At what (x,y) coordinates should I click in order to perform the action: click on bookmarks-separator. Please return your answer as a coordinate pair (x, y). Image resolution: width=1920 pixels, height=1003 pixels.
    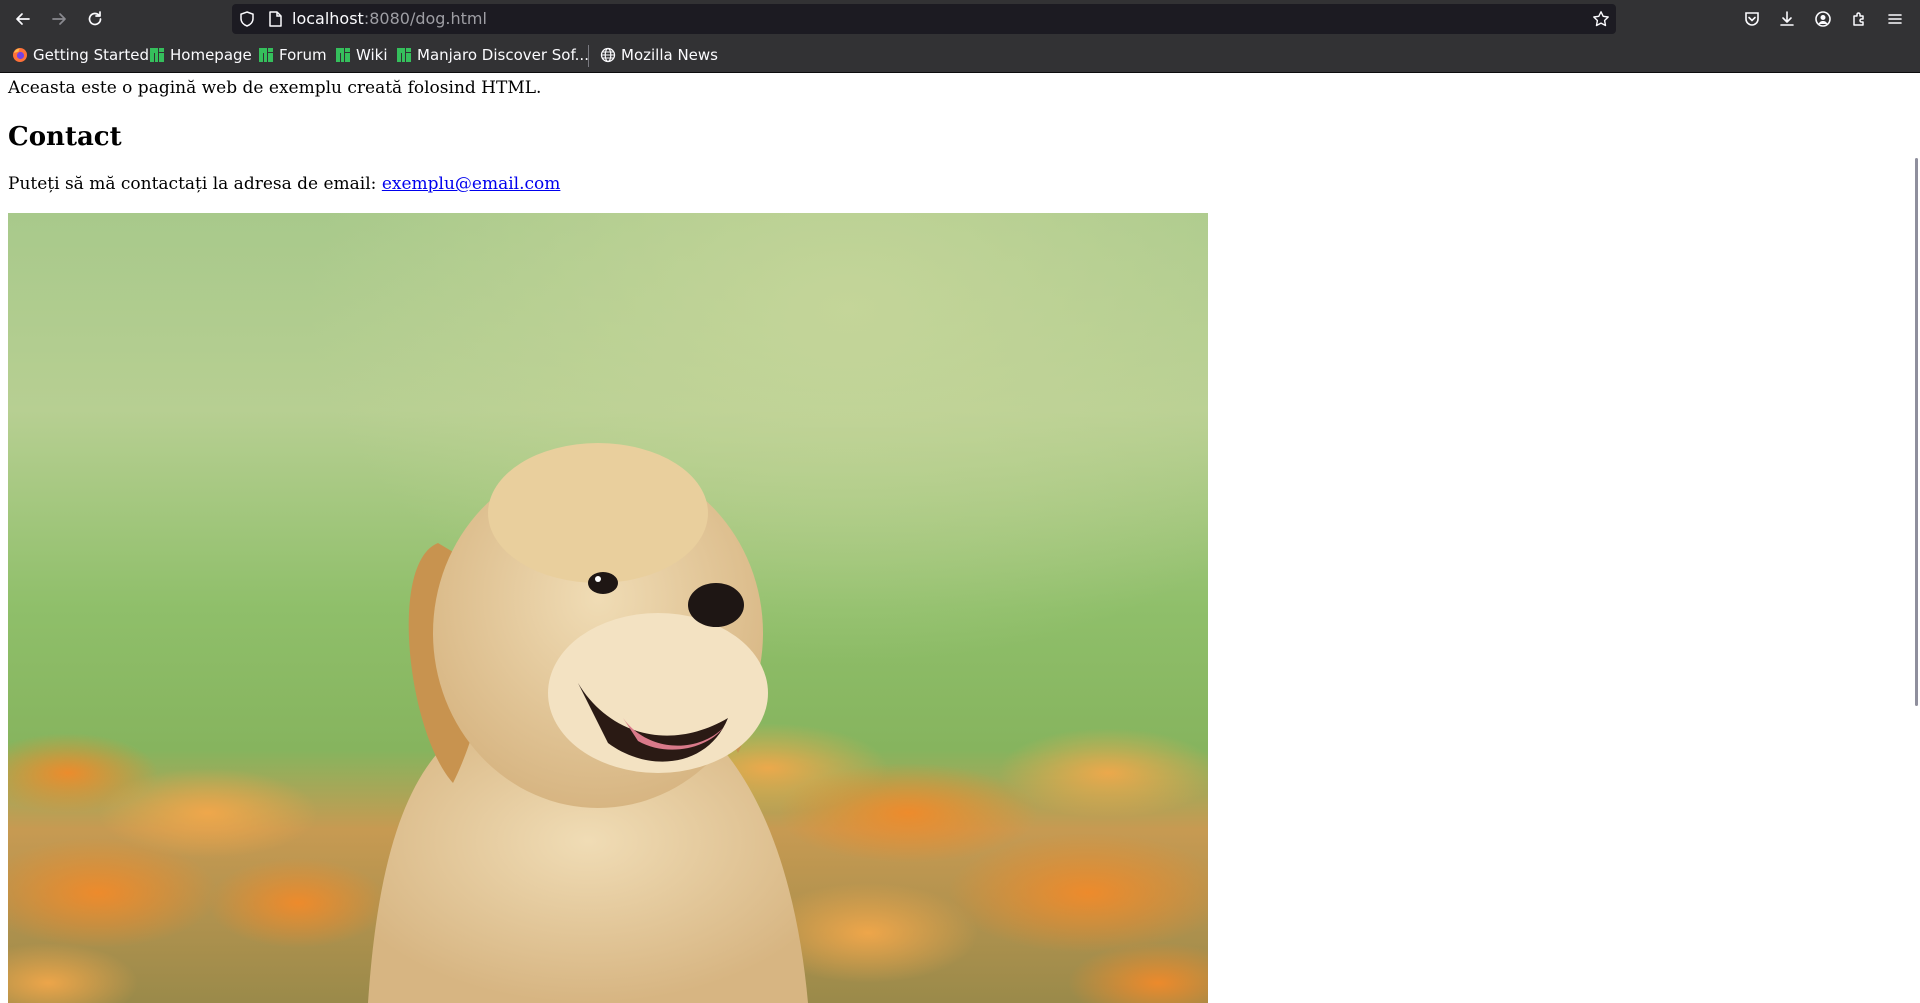
    Looking at the image, I should click on (588, 56).